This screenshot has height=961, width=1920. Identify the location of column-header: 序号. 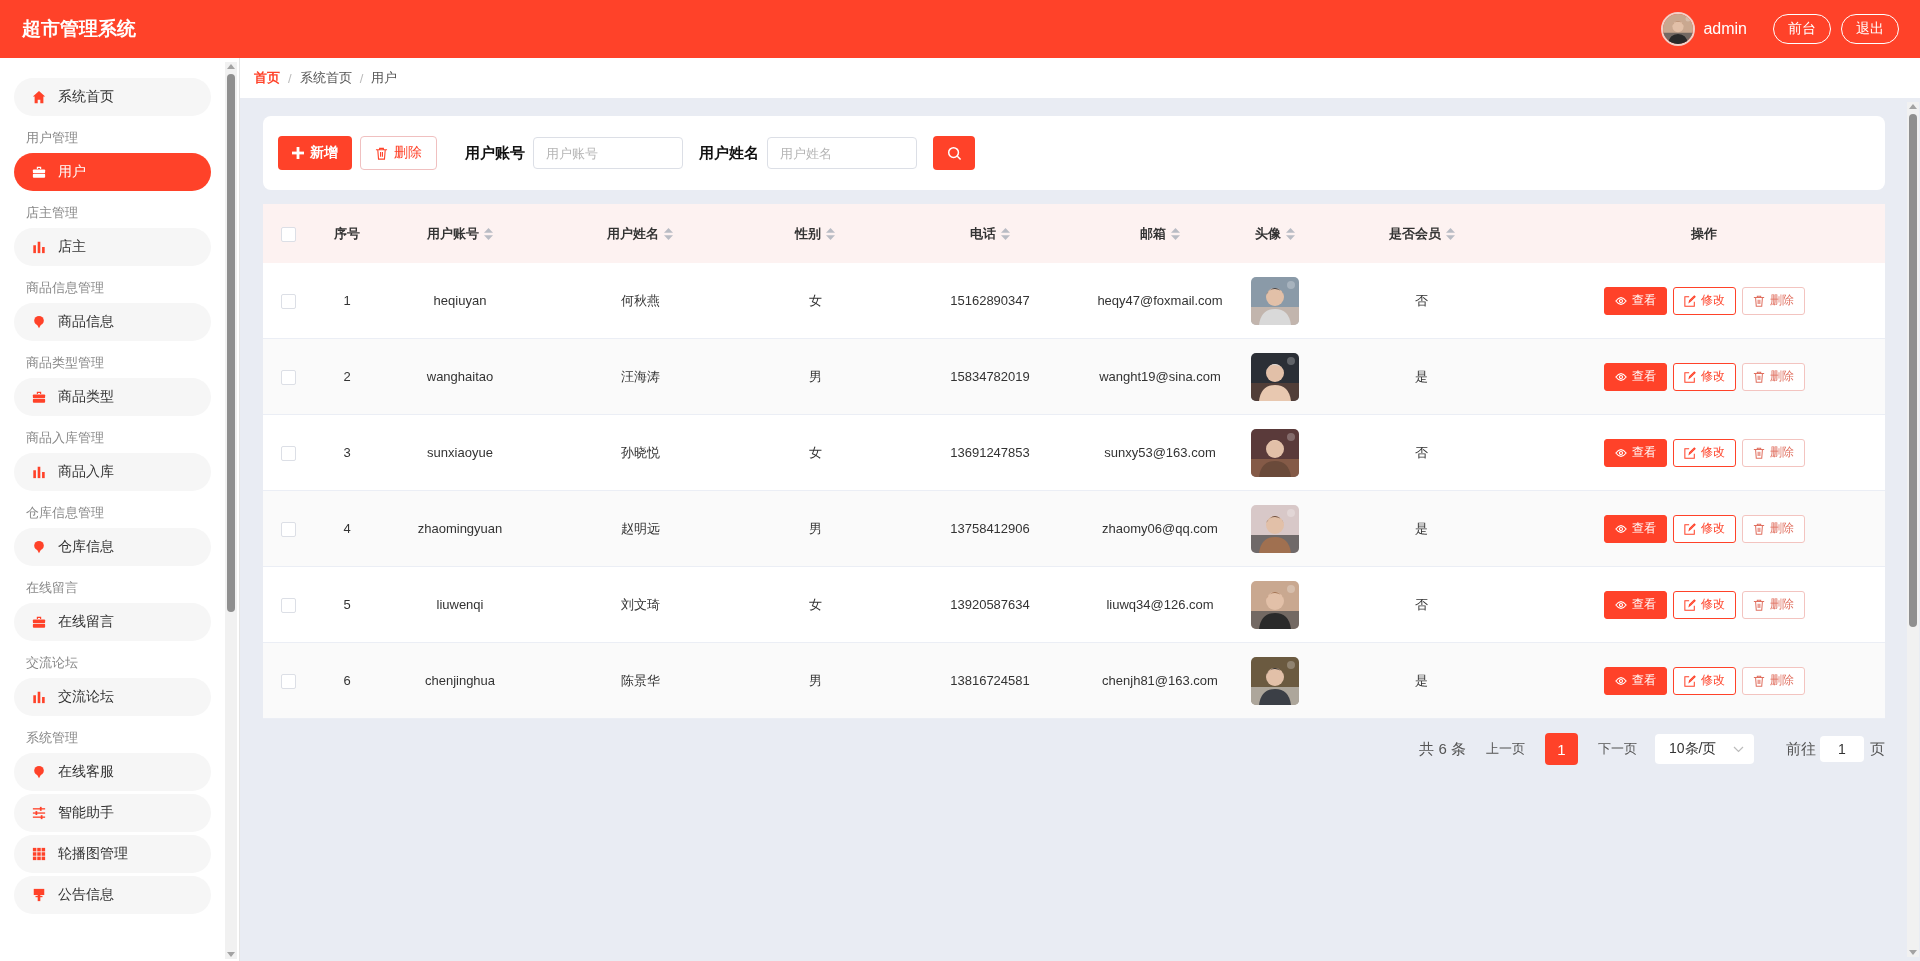
(347, 233).